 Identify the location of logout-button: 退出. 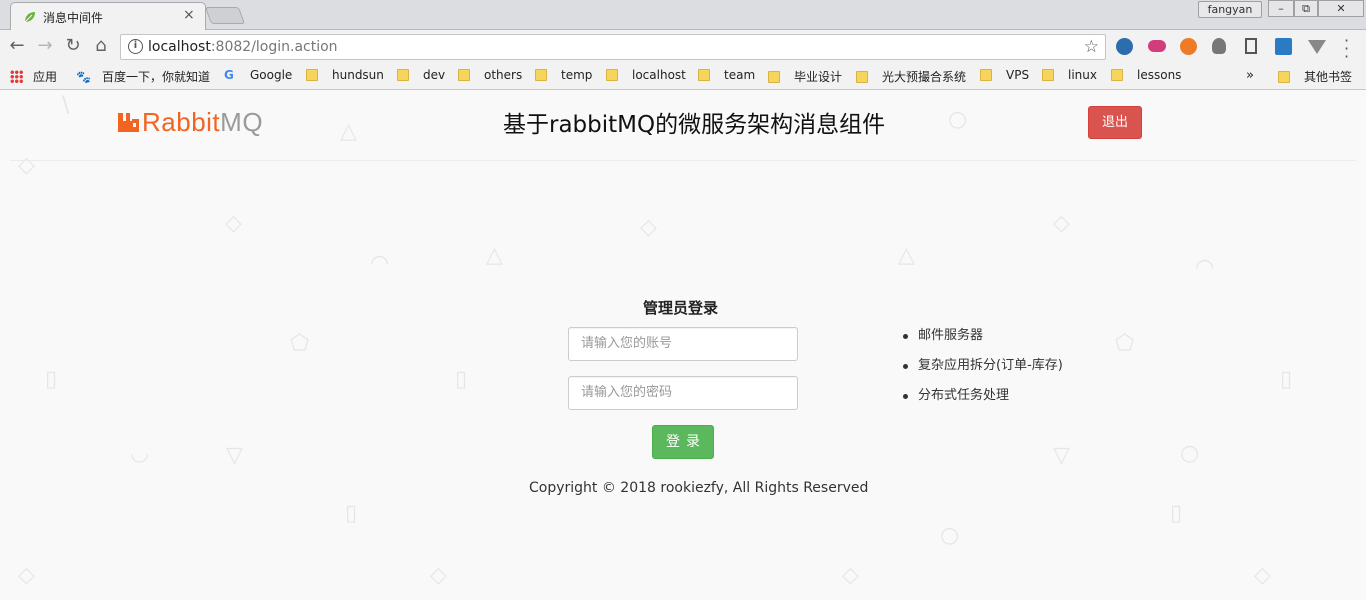
(1115, 122).